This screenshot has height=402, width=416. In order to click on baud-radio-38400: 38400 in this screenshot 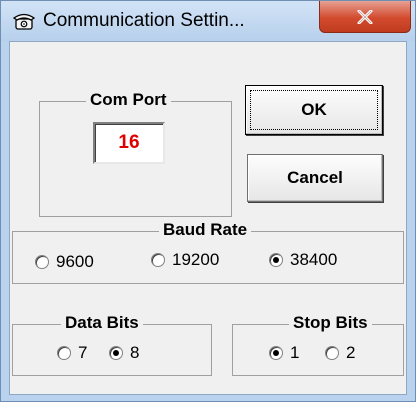, I will do `click(303, 260)`.